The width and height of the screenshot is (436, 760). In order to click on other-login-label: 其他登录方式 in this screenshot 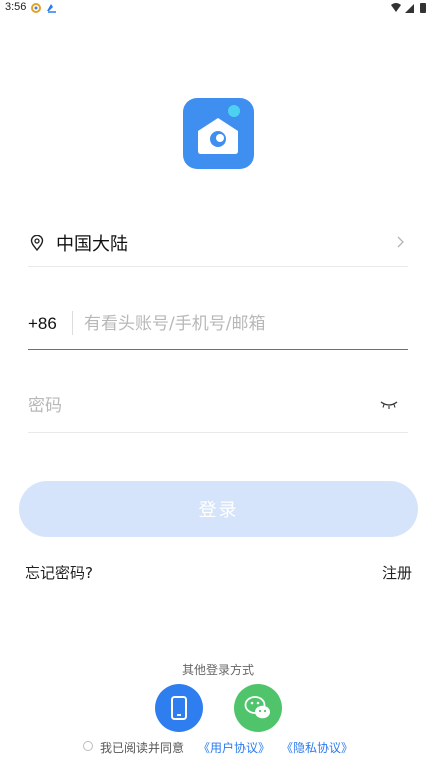, I will do `click(217, 670)`.